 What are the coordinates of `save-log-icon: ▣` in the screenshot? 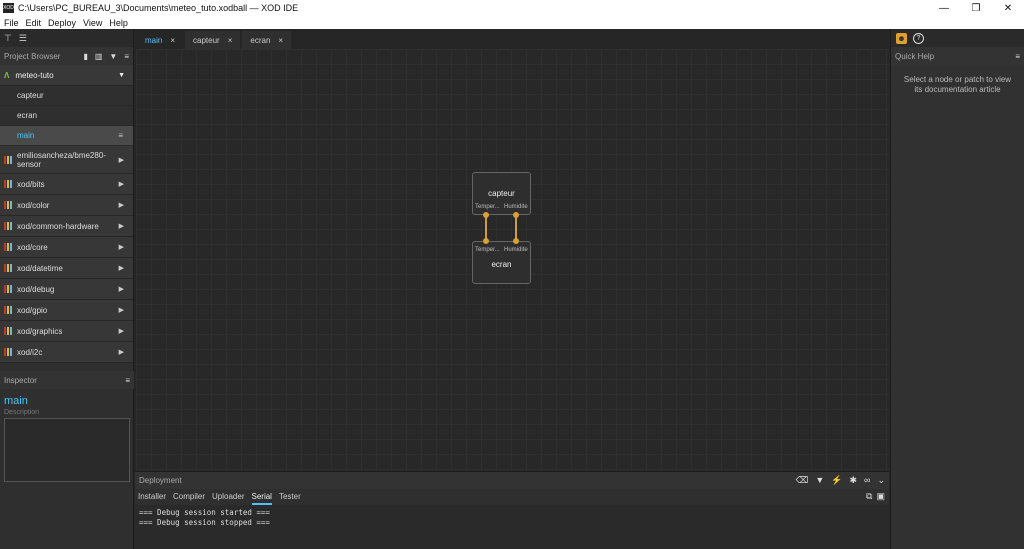 It's located at (880, 496).